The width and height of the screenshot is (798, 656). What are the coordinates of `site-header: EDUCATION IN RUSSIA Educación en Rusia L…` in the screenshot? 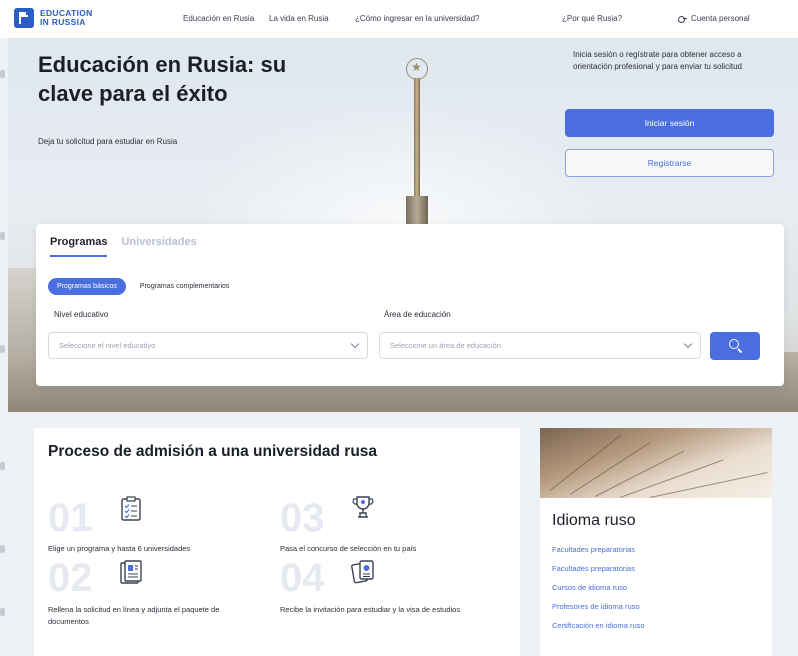 It's located at (399, 19).